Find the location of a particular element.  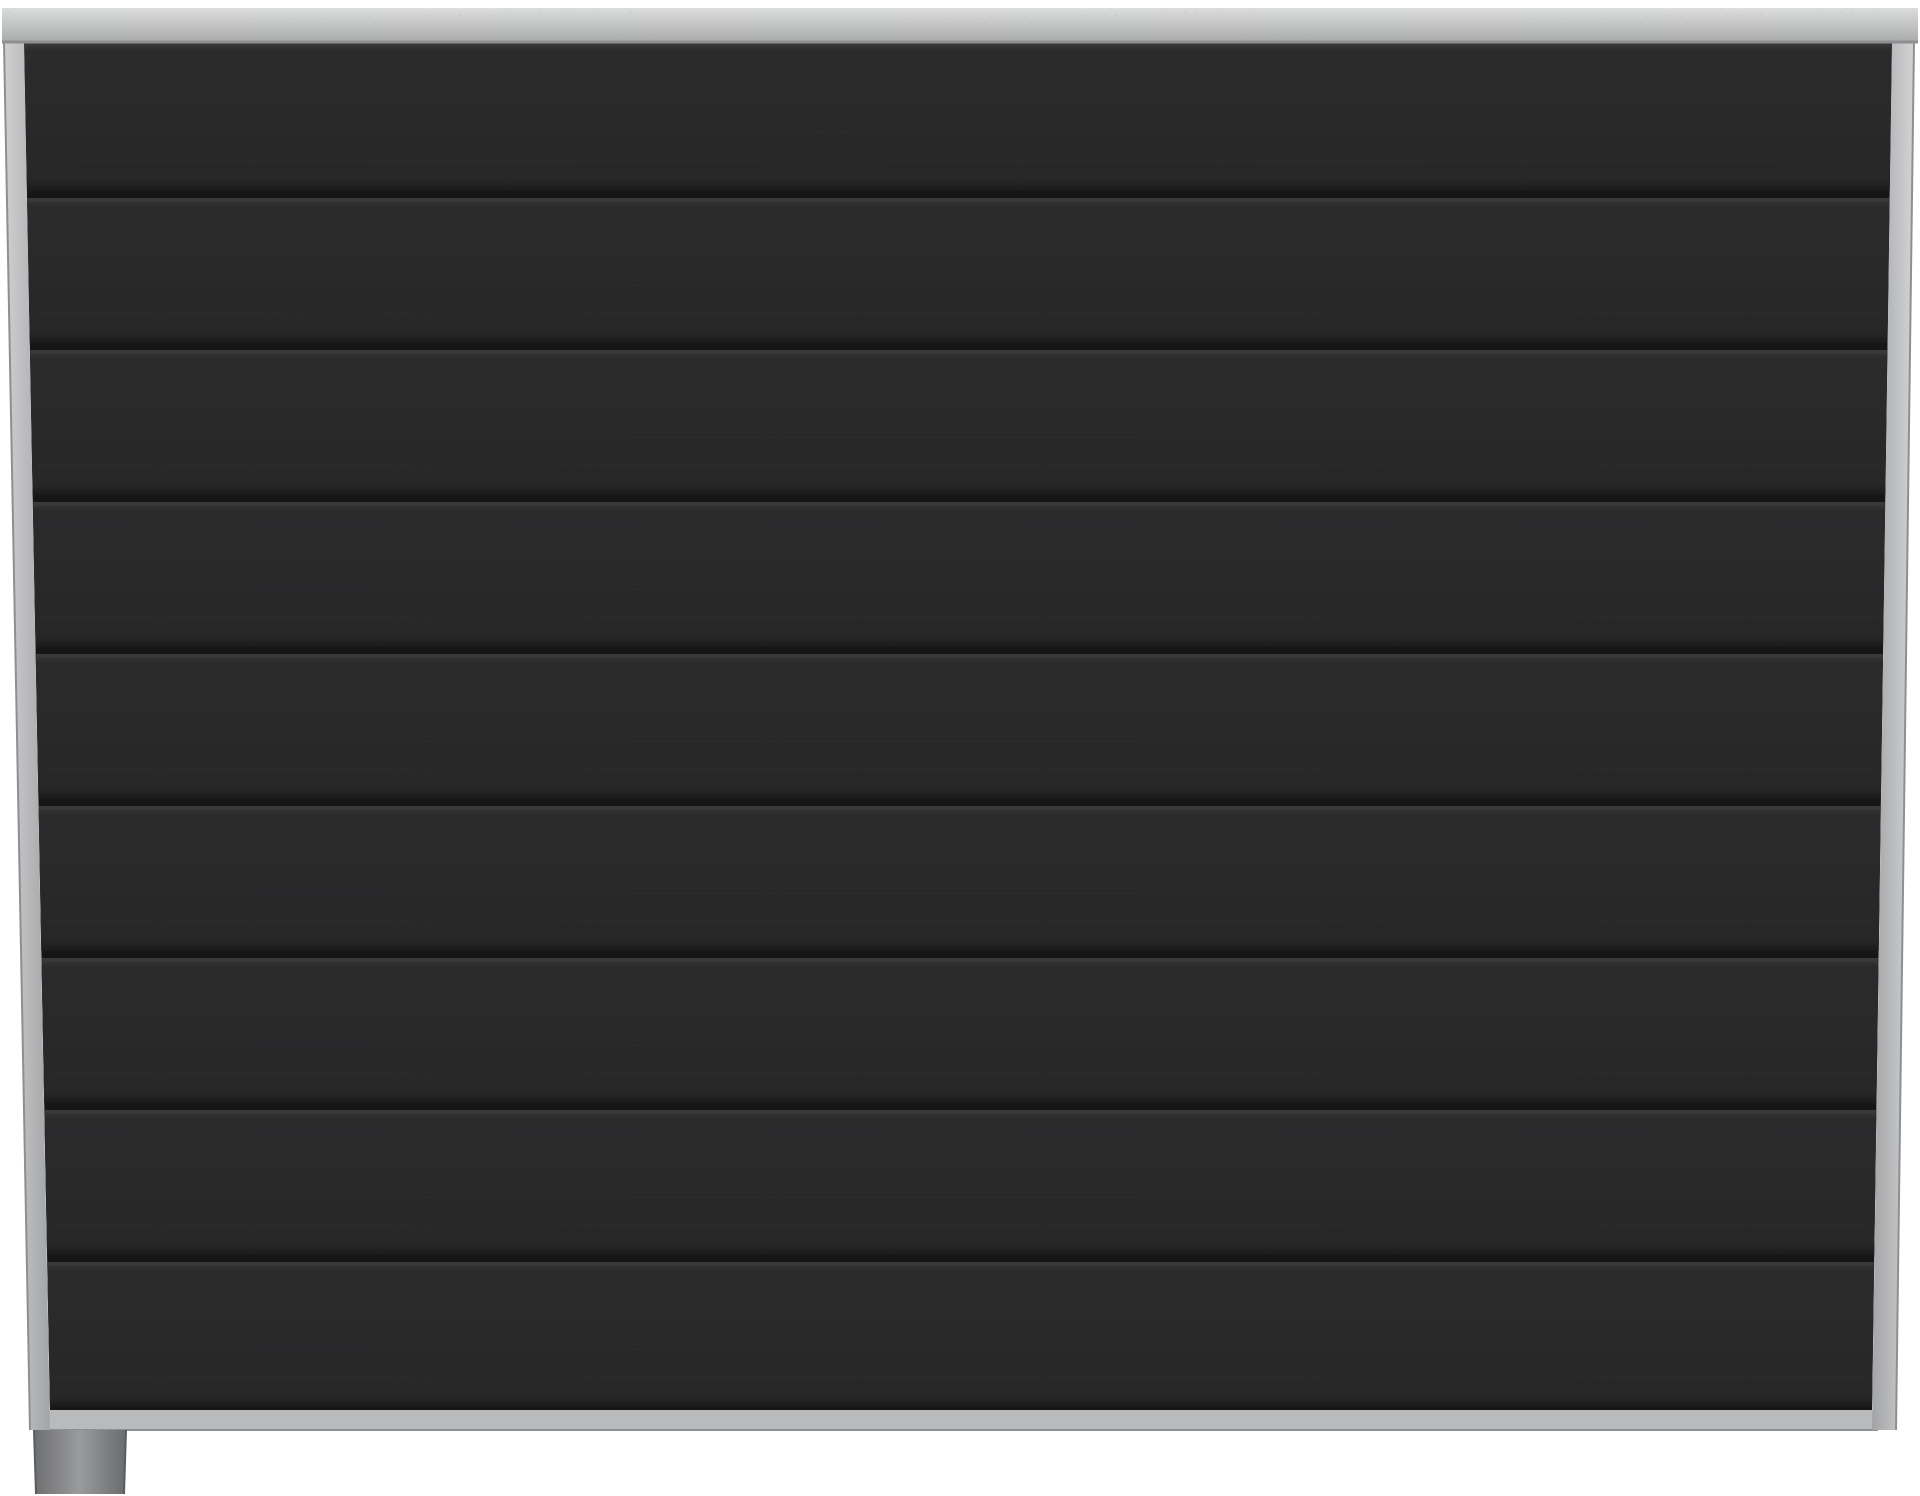

bottom-rail is located at coordinates (961, 1420).